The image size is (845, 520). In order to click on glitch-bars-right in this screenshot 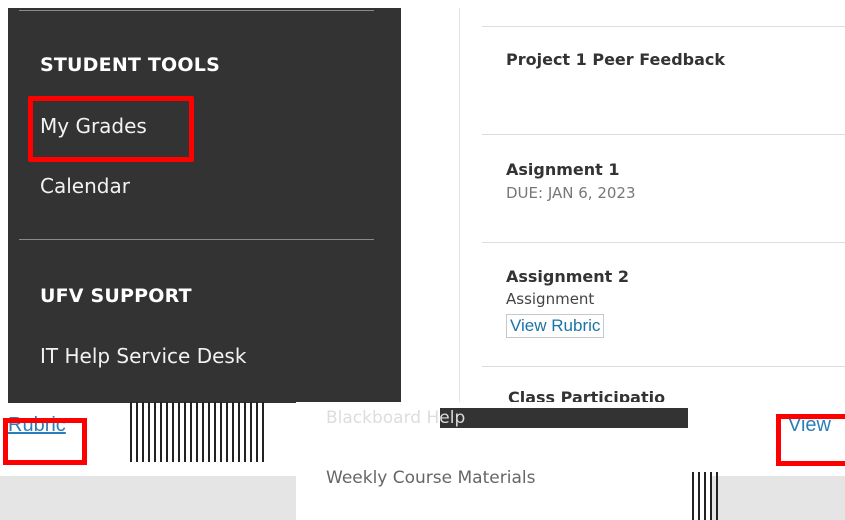, I will do `click(705, 496)`.